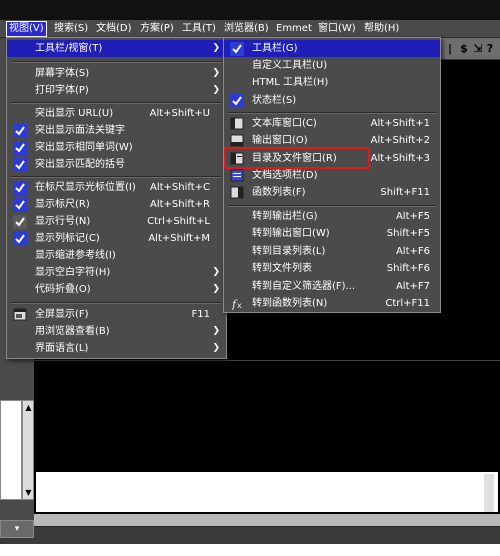 The height and width of the screenshot is (556, 500). What do you see at coordinates (116, 221) in the screenshot?
I see `view-menu-item-line-numbers: 显示行号(N) Ctrl+Shift+L` at bounding box center [116, 221].